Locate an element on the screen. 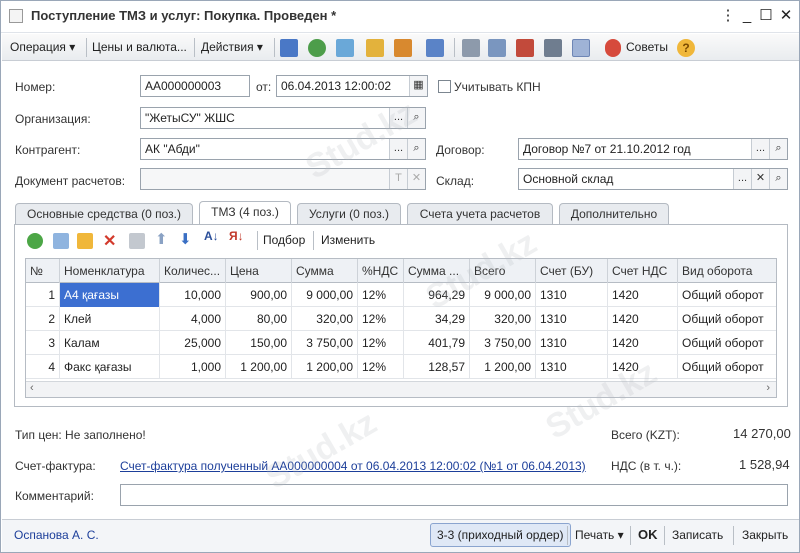 This screenshot has height=553, width=800. price-cell: 80,00 is located at coordinates (259, 319).